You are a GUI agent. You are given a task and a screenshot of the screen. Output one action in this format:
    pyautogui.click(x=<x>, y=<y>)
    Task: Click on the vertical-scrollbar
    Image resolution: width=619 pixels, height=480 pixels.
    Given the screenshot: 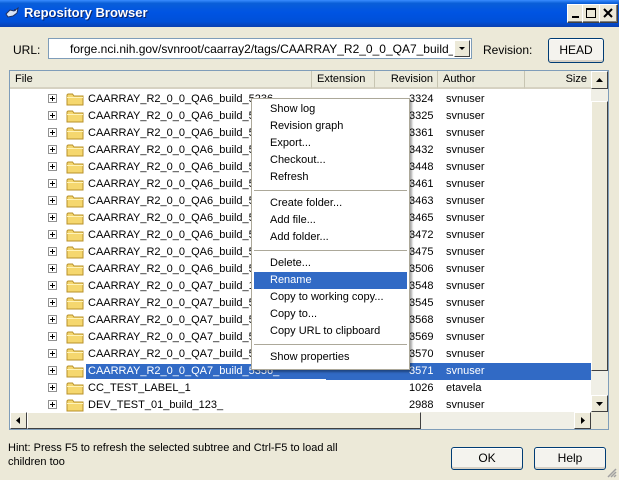 What is the action you would take?
    pyautogui.click(x=599, y=241)
    